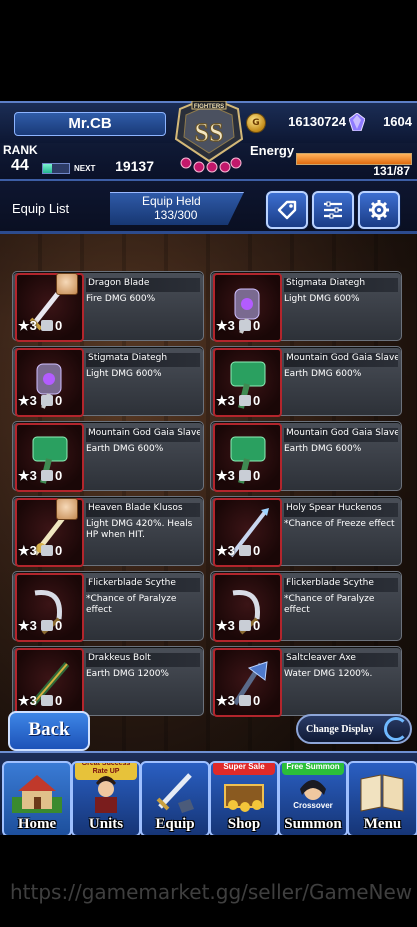  I want to click on rank-label: RANK, so click(20, 150).